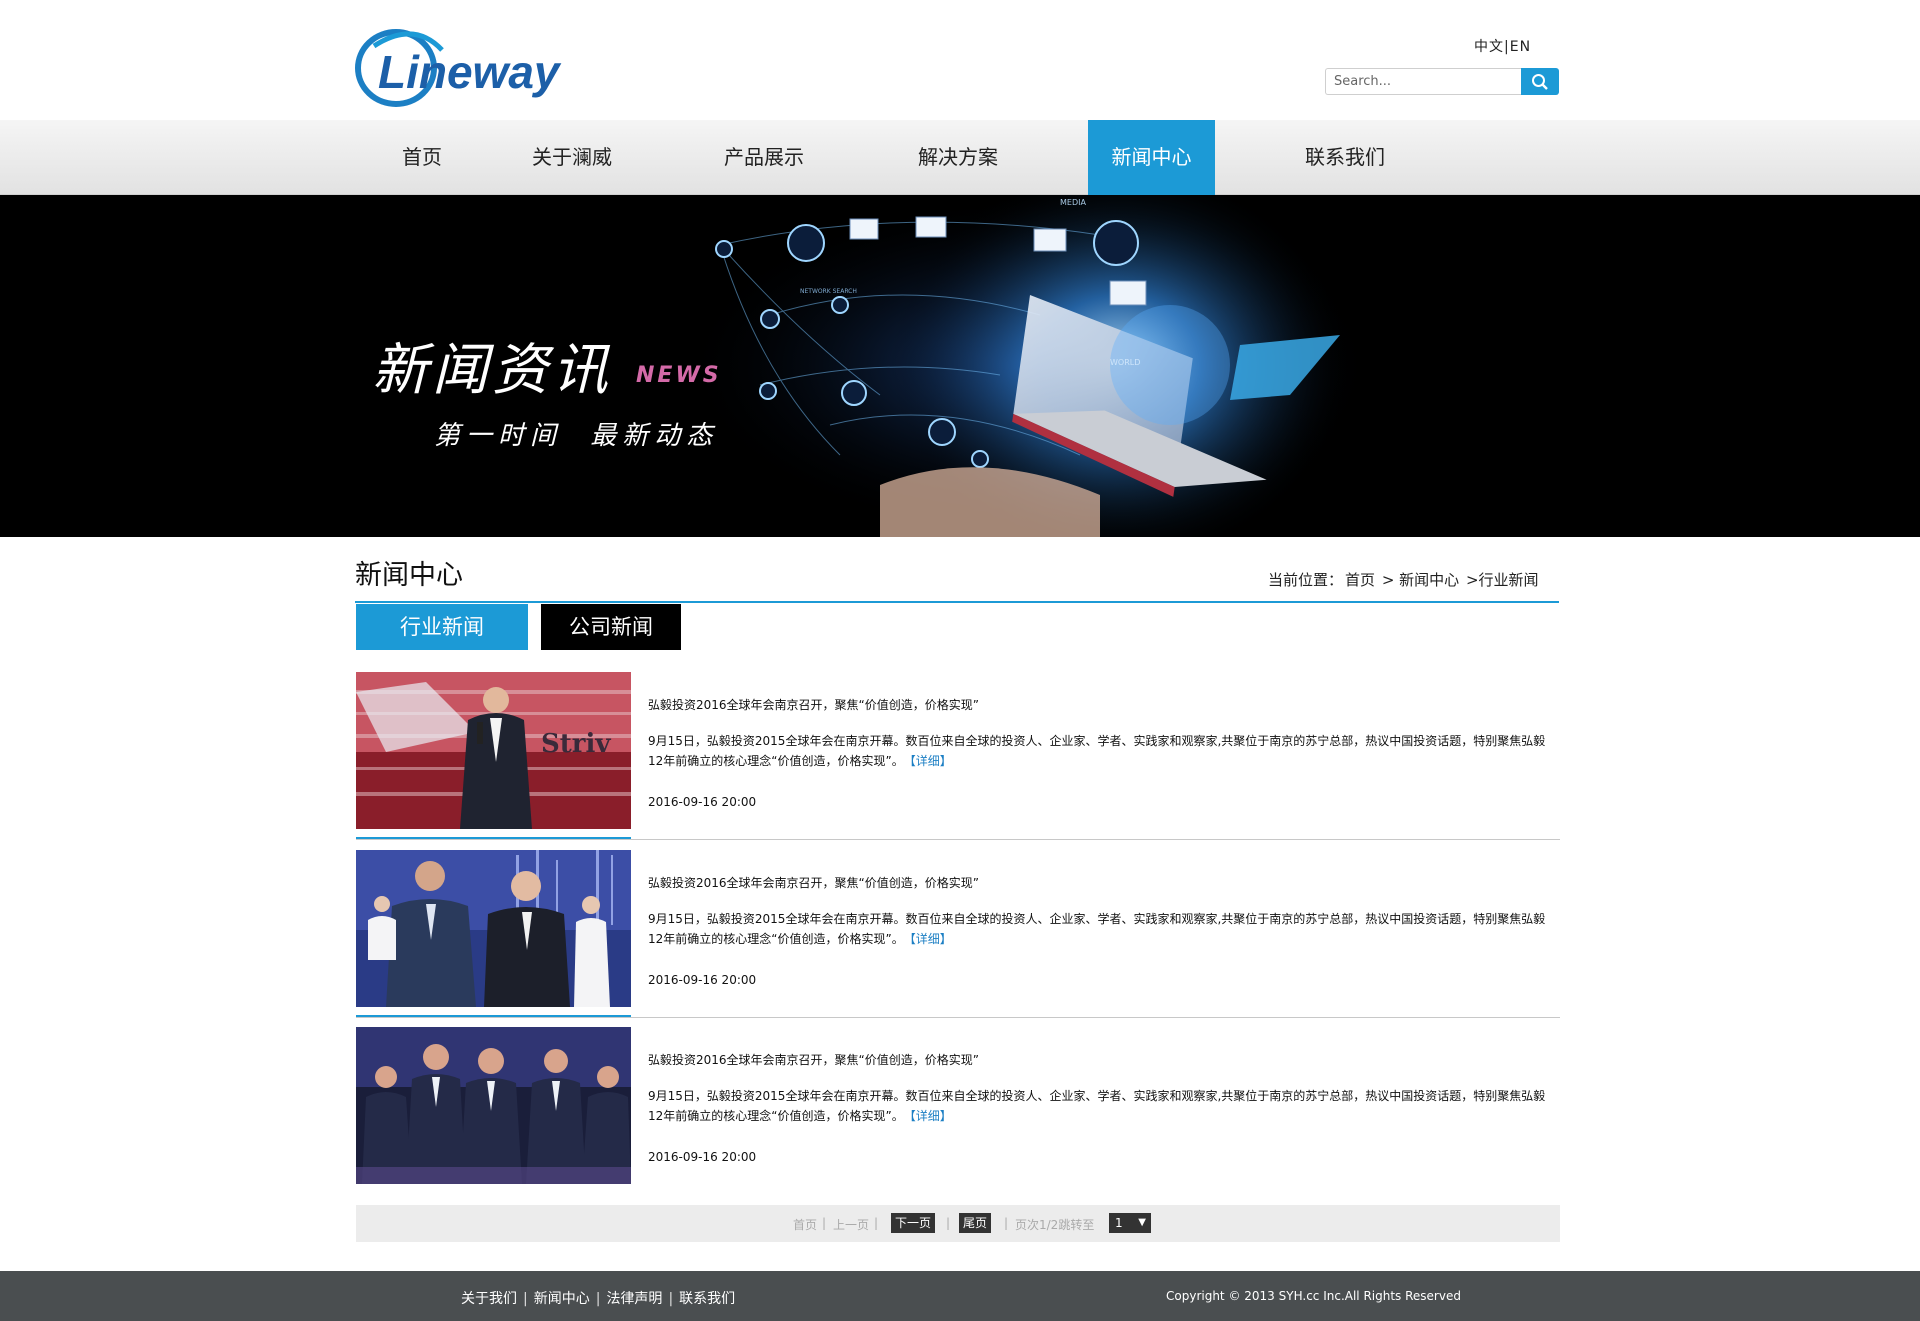 This screenshot has width=1920, height=1321. What do you see at coordinates (409, 575) in the screenshot?
I see `page-title: 新闻中心` at bounding box center [409, 575].